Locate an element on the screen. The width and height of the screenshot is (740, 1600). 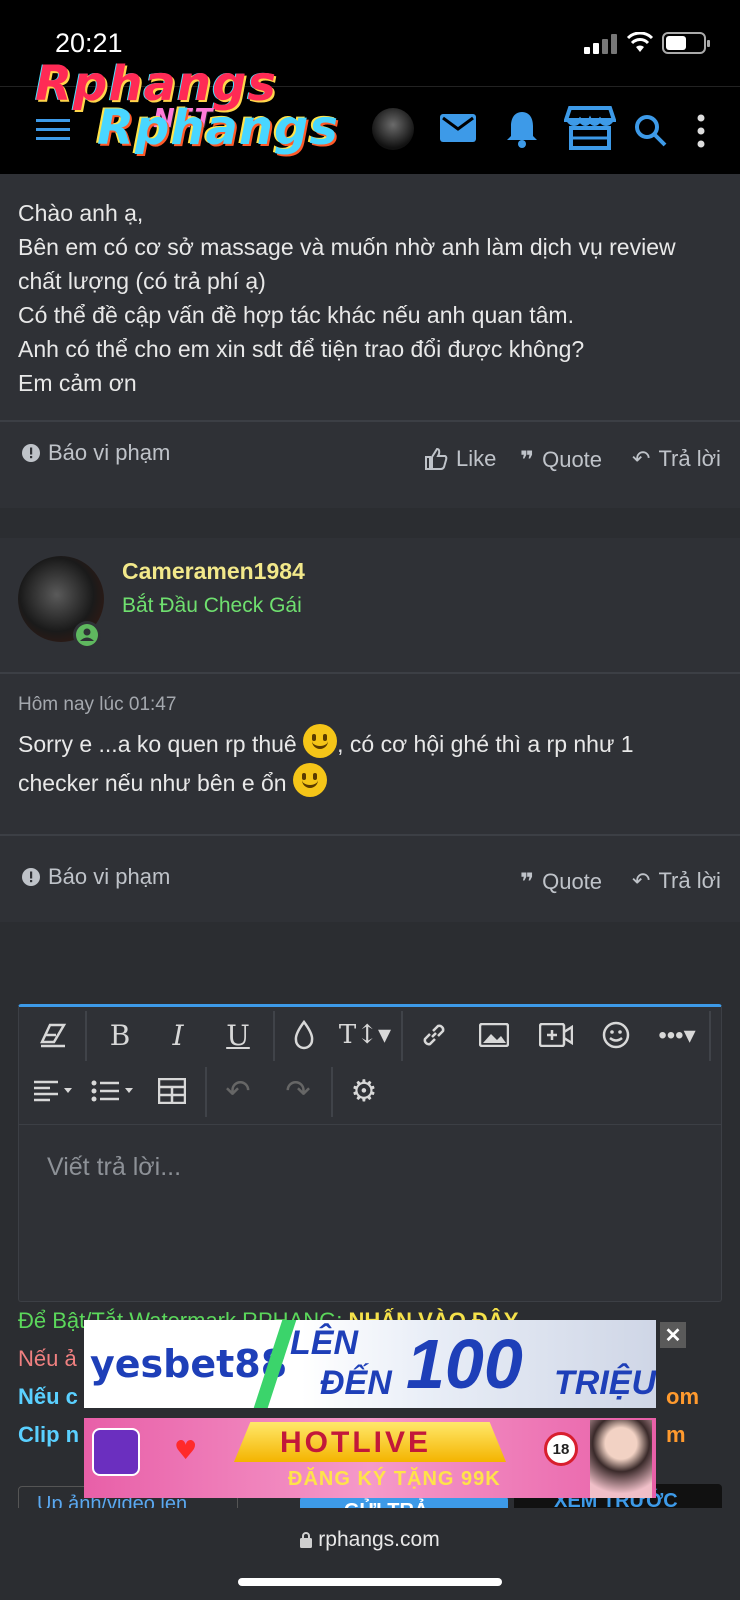
lock-icon is located at coordinates (306, 1540).